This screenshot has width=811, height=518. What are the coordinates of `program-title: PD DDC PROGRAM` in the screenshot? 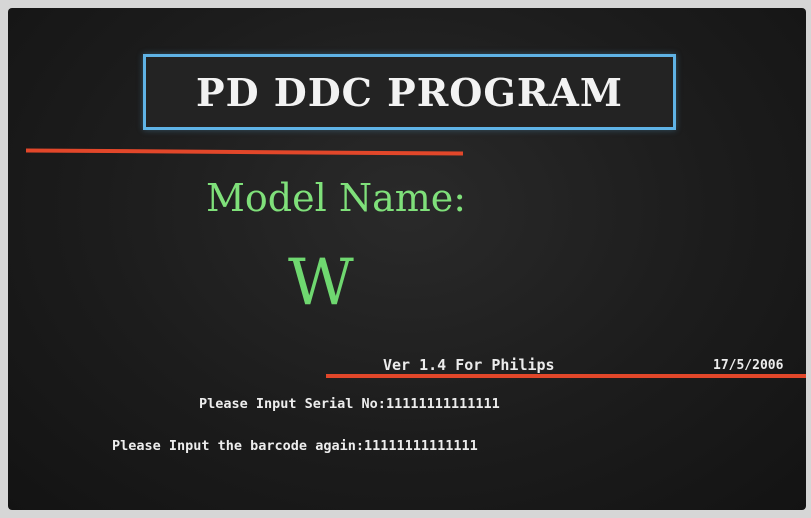 It's located at (409, 92).